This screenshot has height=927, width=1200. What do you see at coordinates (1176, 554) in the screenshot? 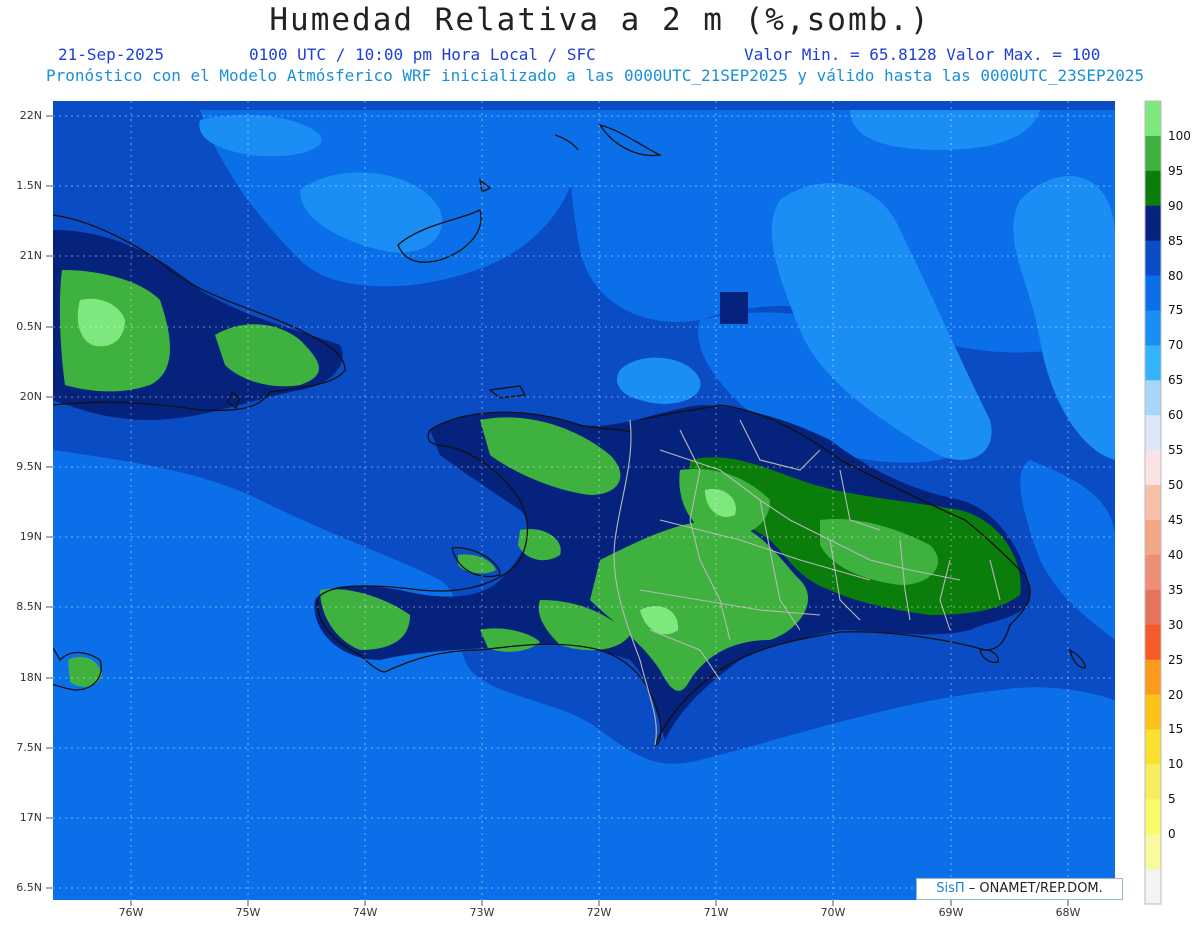
I see `colorbar-label: 40` at bounding box center [1176, 554].